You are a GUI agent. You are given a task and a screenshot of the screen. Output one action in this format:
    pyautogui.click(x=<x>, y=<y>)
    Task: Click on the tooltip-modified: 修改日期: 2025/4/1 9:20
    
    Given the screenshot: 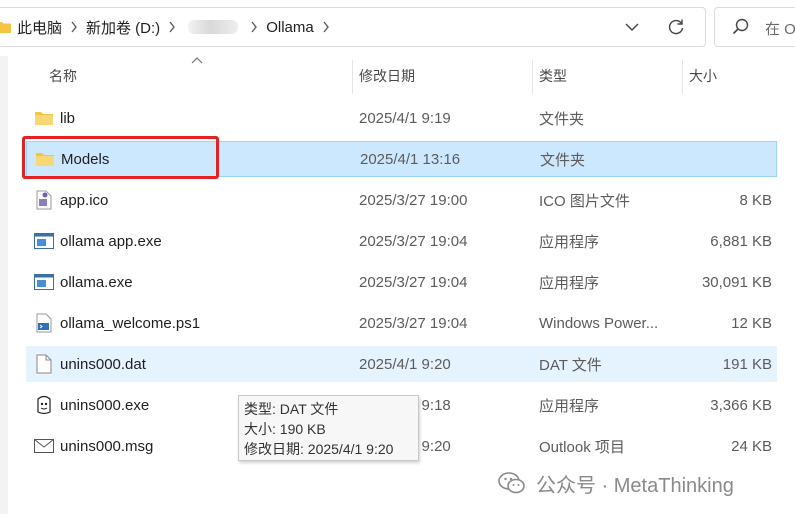 What is the action you would take?
    pyautogui.click(x=319, y=449)
    